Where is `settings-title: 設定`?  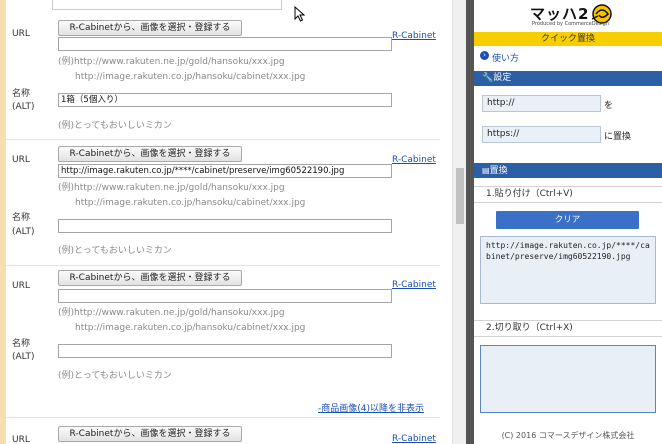 settings-title: 設定 is located at coordinates (502, 78).